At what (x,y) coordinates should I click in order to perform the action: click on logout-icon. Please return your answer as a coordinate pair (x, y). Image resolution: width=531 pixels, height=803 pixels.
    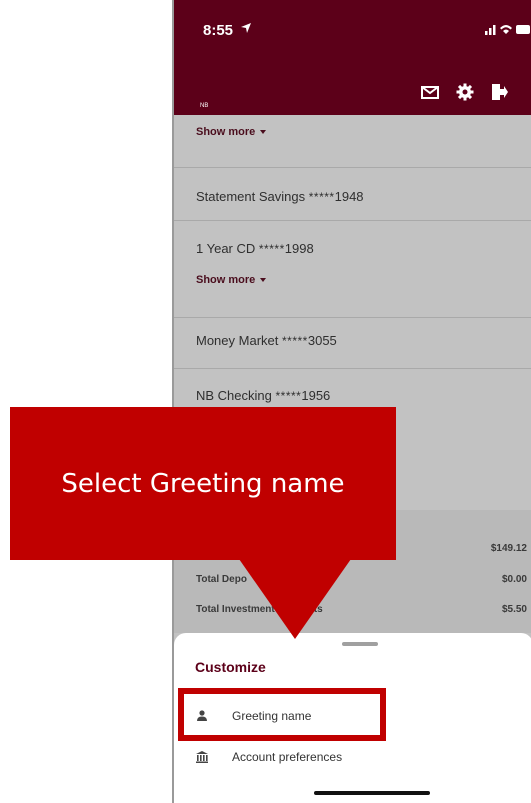
    Looking at the image, I should click on (499, 92).